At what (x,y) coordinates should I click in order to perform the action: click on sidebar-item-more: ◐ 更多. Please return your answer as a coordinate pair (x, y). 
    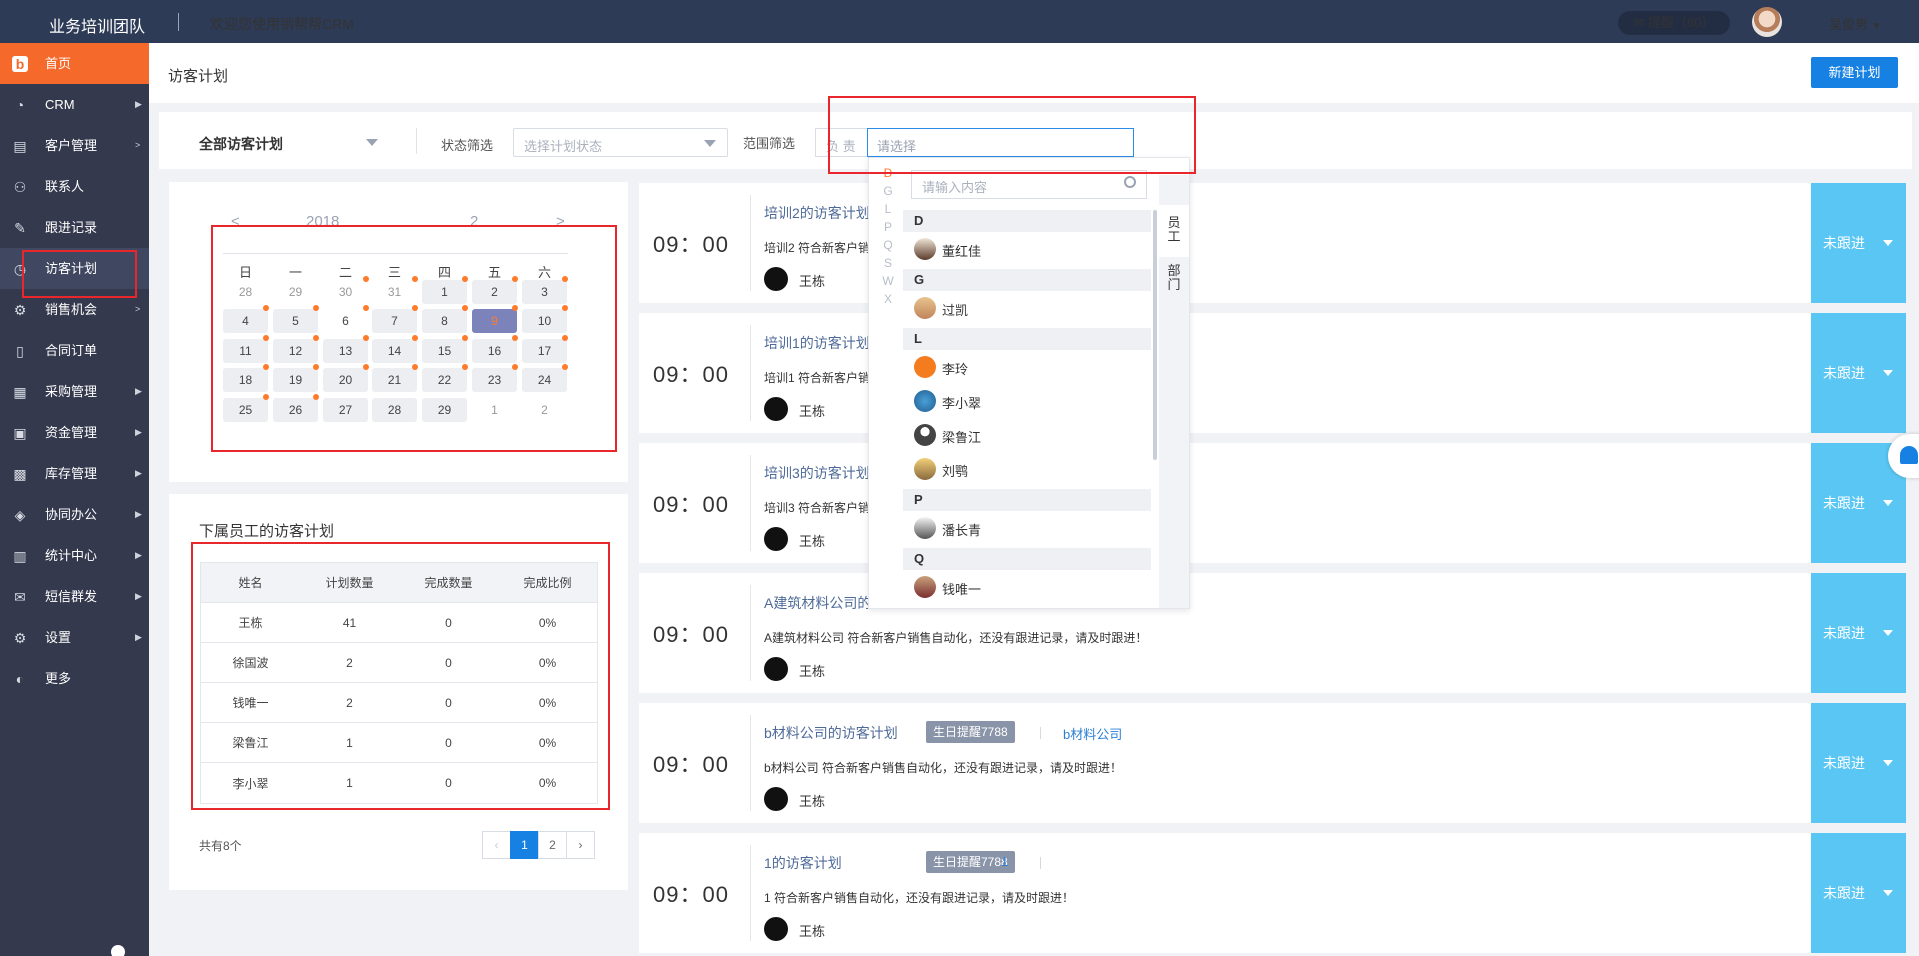
    Looking at the image, I should click on (74, 678).